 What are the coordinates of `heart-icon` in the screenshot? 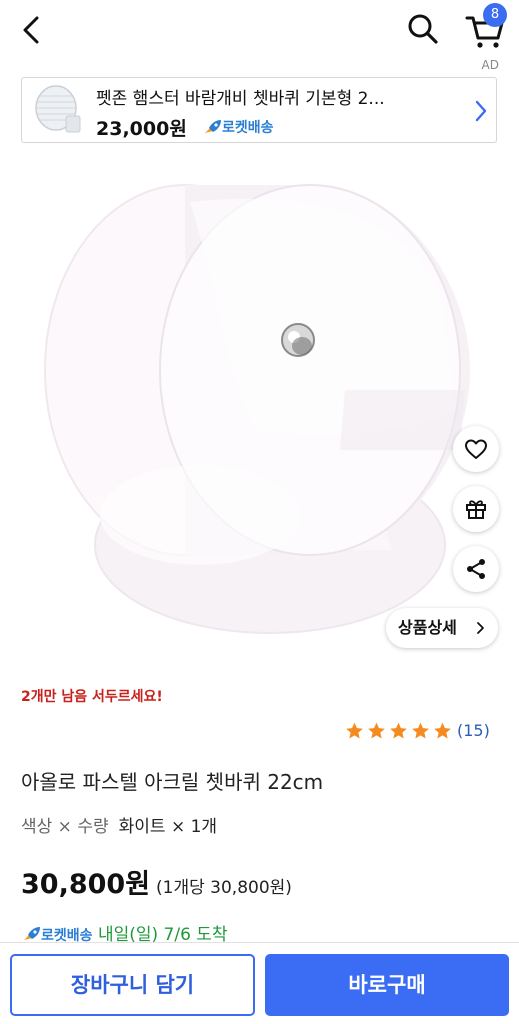 It's located at (476, 449).